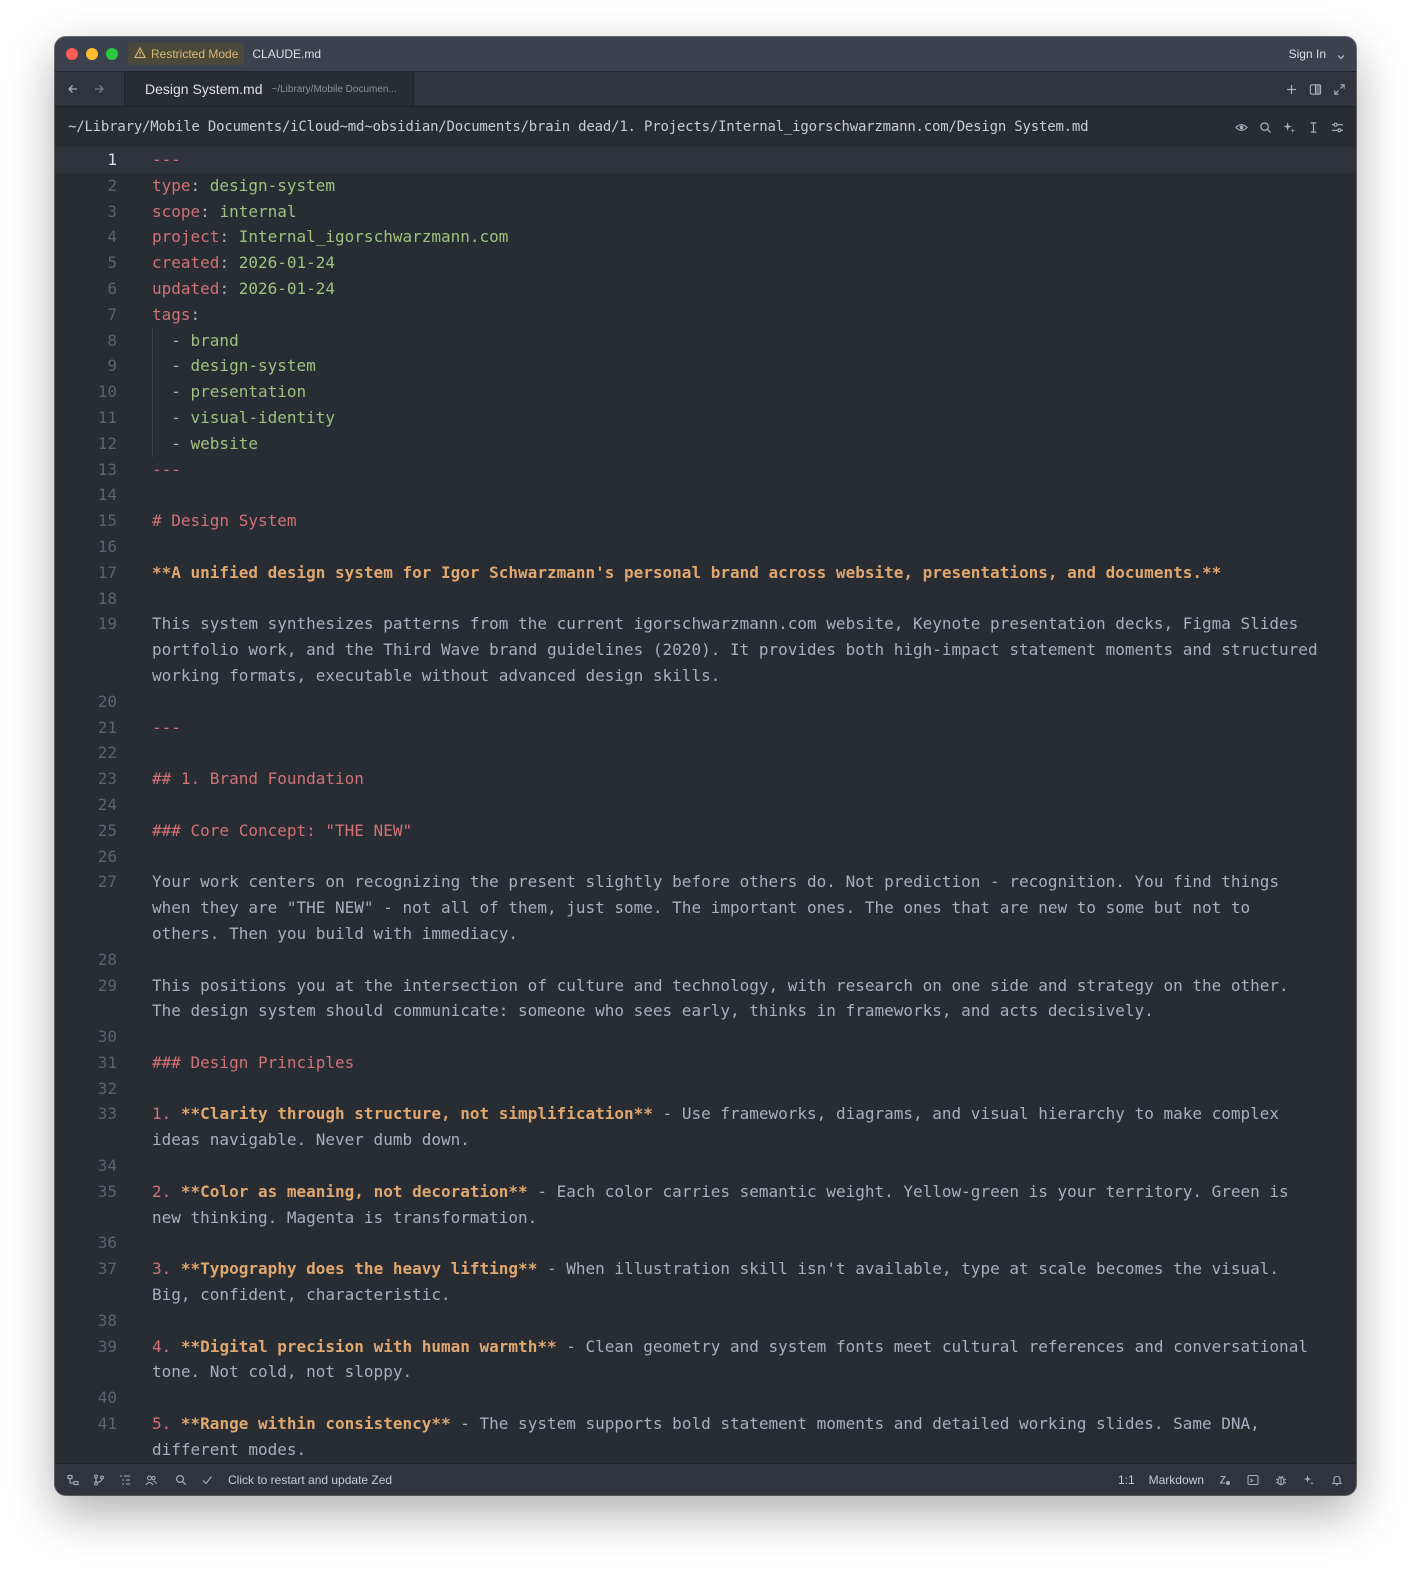 This screenshot has width=1422, height=1580. I want to click on line-number: 17, so click(86, 573).